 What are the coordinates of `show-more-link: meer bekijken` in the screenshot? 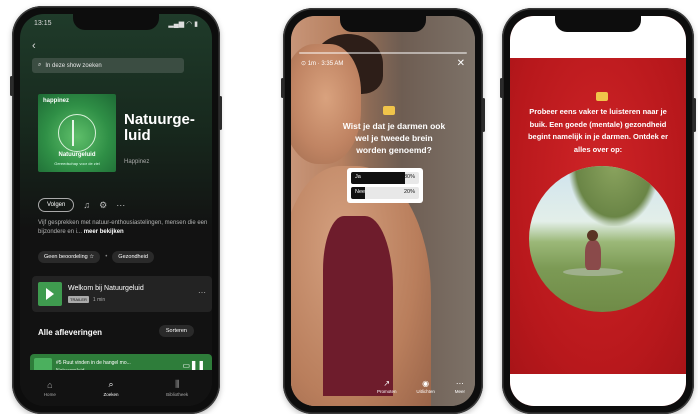 It's located at (104, 232).